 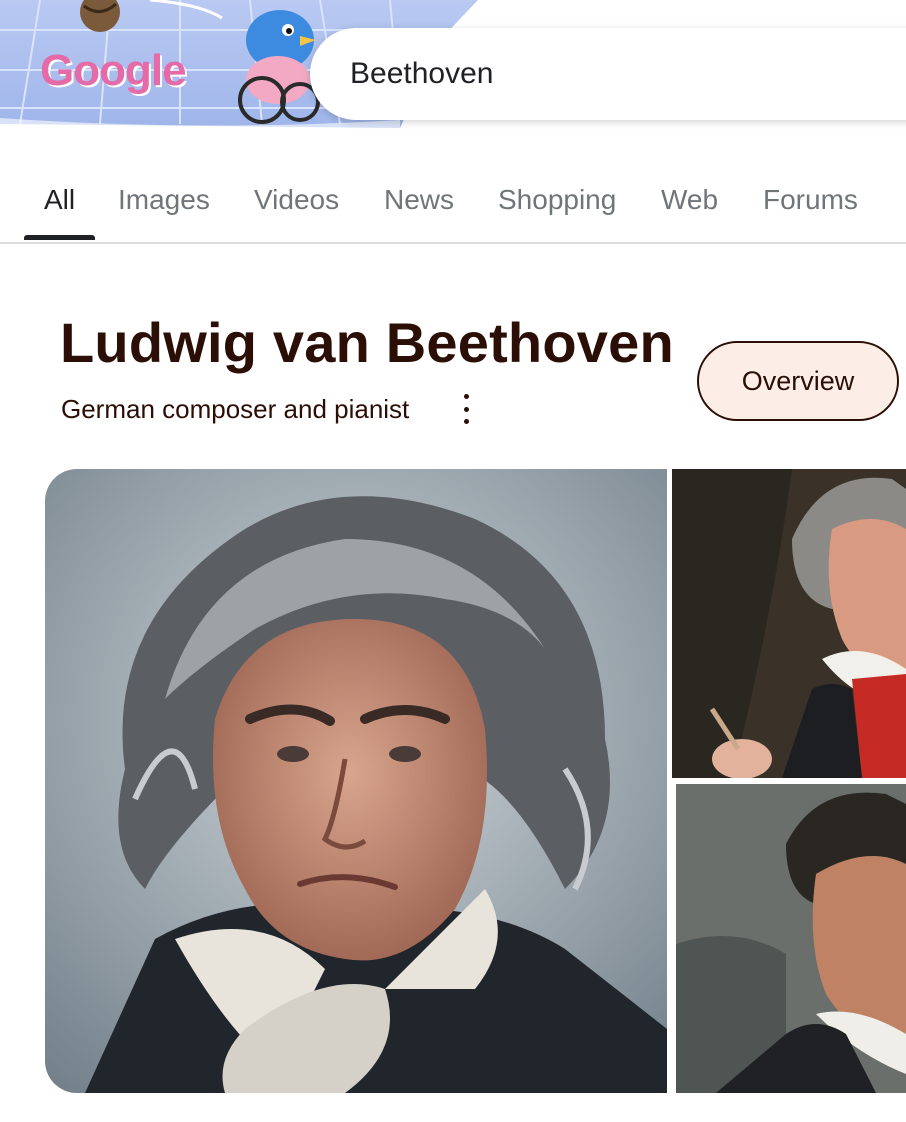 I want to click on tab-web: Web, so click(x=689, y=200).